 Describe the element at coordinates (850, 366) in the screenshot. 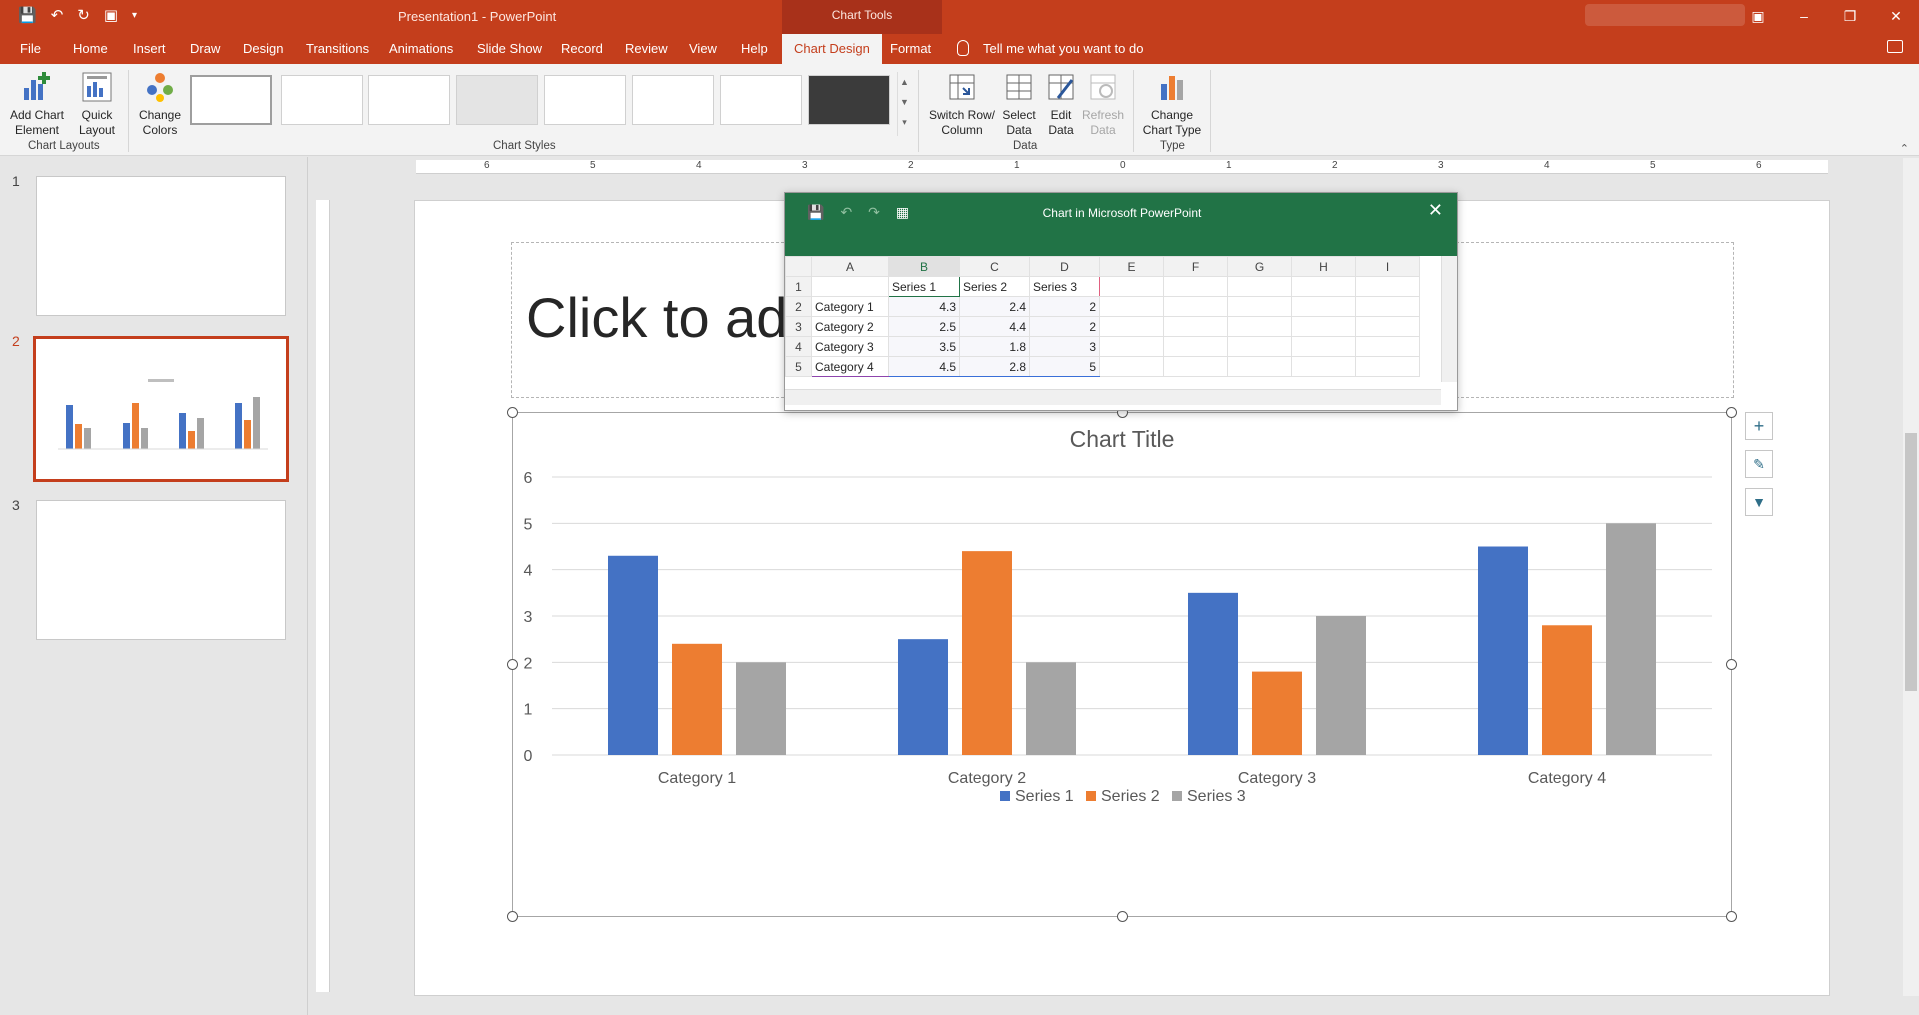

I see `cell: Category 4` at that location.